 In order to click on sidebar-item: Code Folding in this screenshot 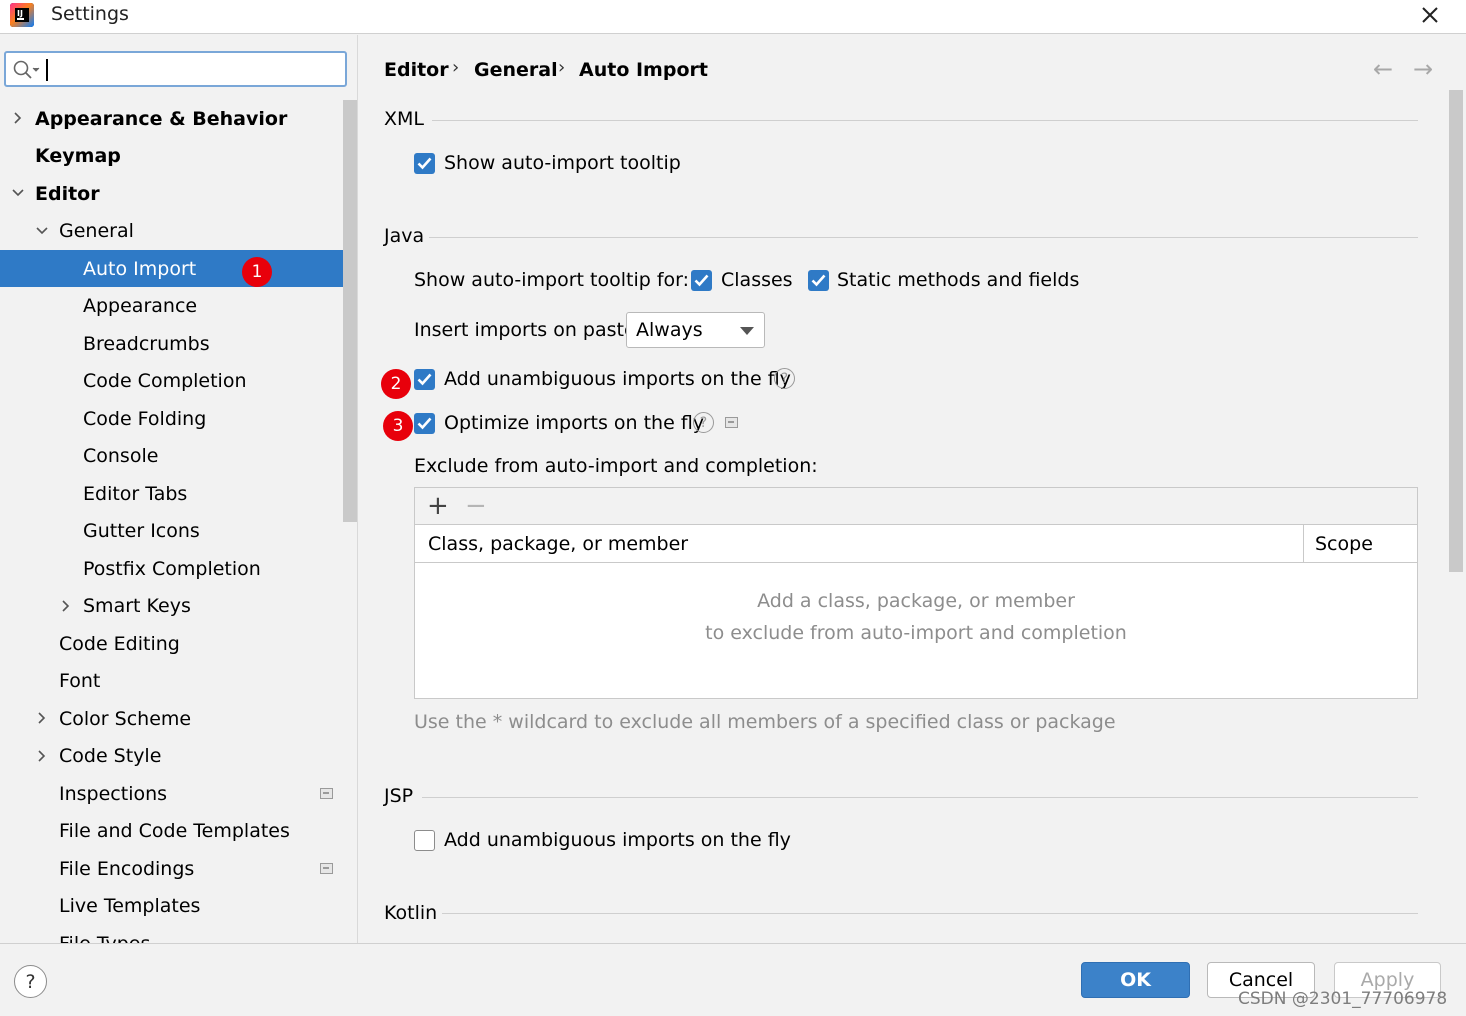, I will do `click(178, 418)`.